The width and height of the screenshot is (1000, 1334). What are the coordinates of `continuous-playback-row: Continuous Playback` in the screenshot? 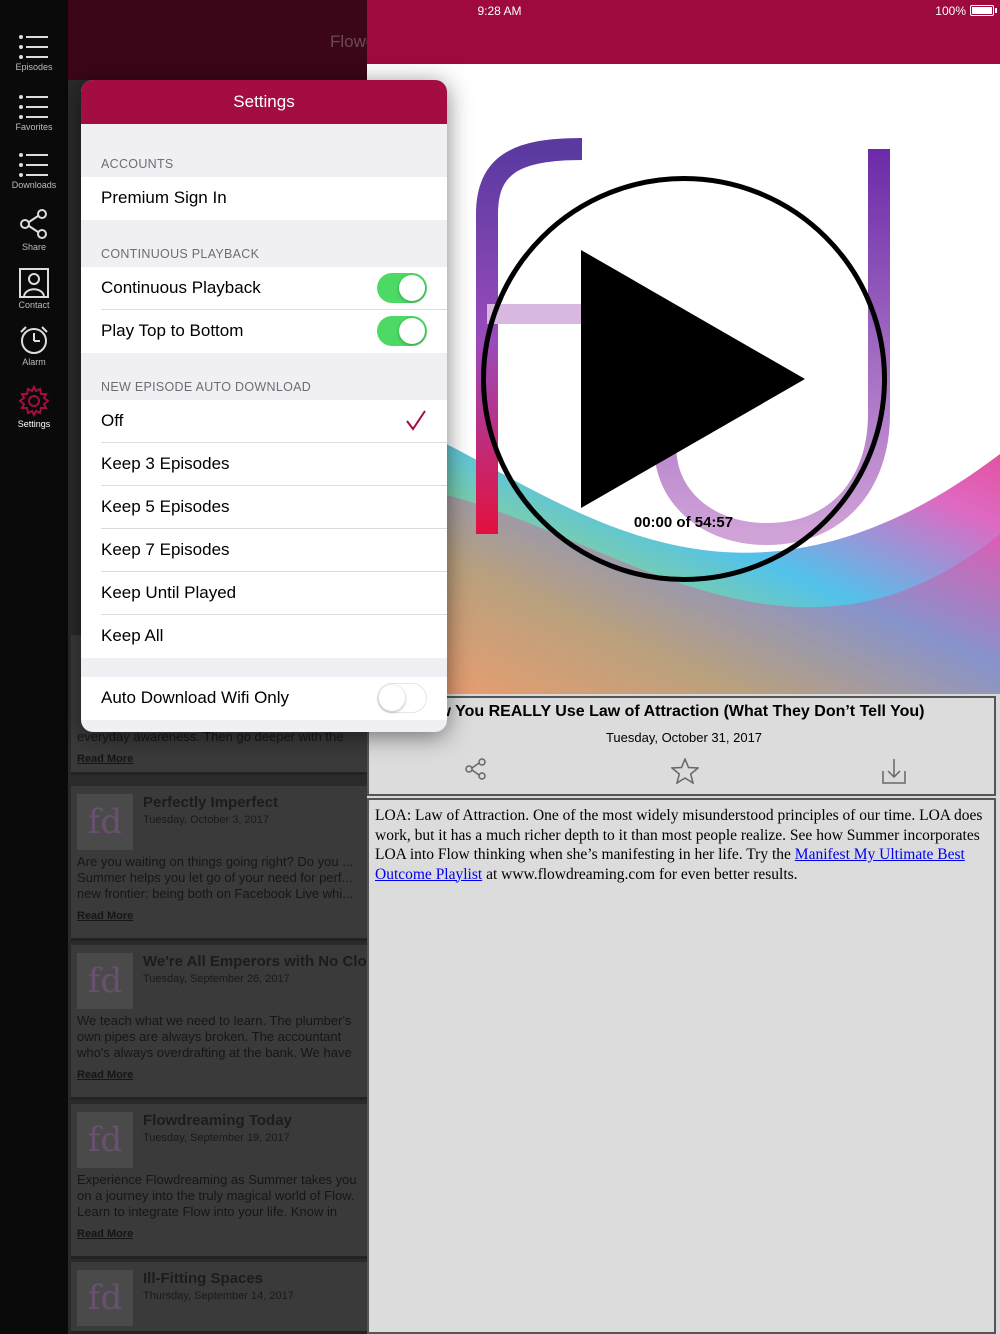 It's located at (264, 288).